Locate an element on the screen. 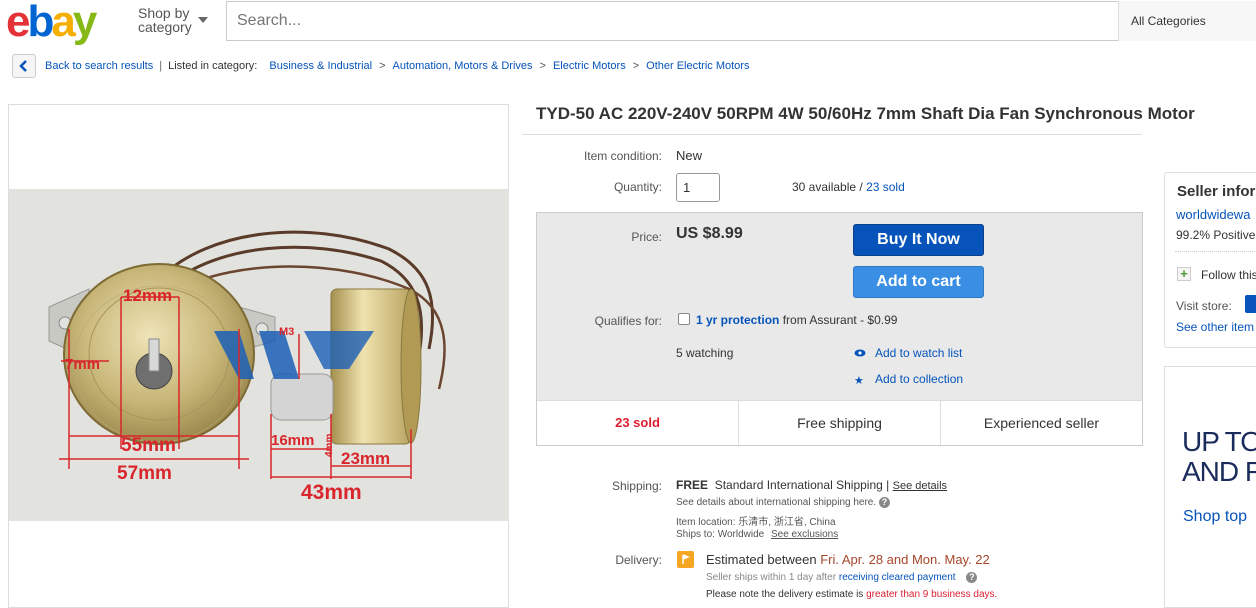  item-highlights: 23 sold Free shipping Experienced seller is located at coordinates (839, 422).